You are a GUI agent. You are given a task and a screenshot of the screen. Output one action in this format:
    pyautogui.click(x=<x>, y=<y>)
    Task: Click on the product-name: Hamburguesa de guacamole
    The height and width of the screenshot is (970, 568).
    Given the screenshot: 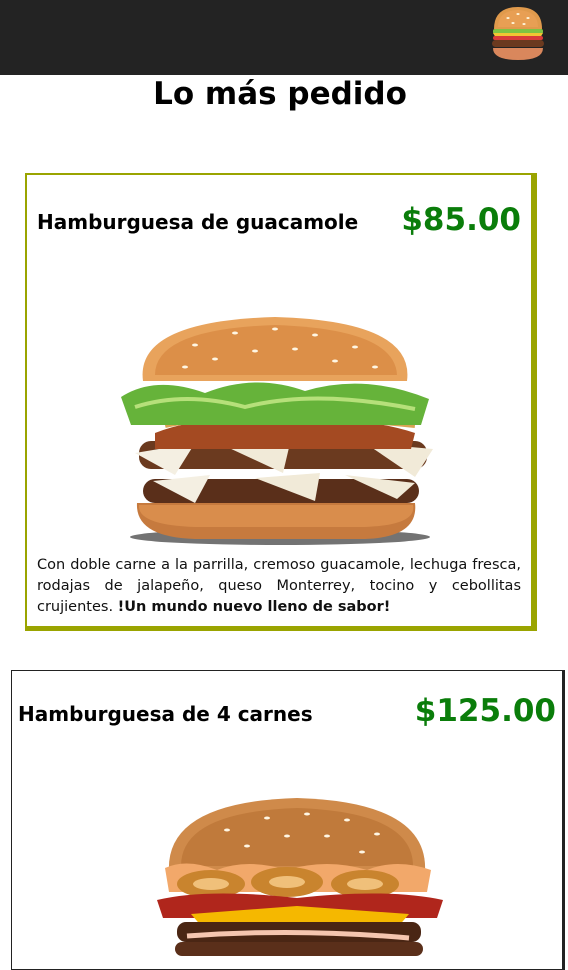 What is the action you would take?
    pyautogui.click(x=198, y=222)
    